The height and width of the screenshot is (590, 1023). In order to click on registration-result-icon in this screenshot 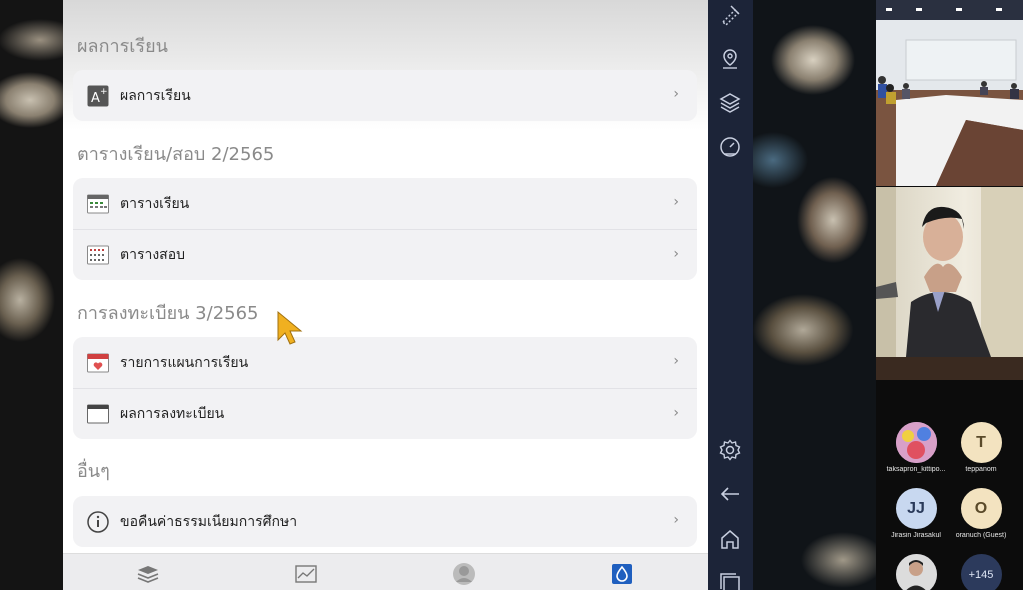, I will do `click(98, 414)`.